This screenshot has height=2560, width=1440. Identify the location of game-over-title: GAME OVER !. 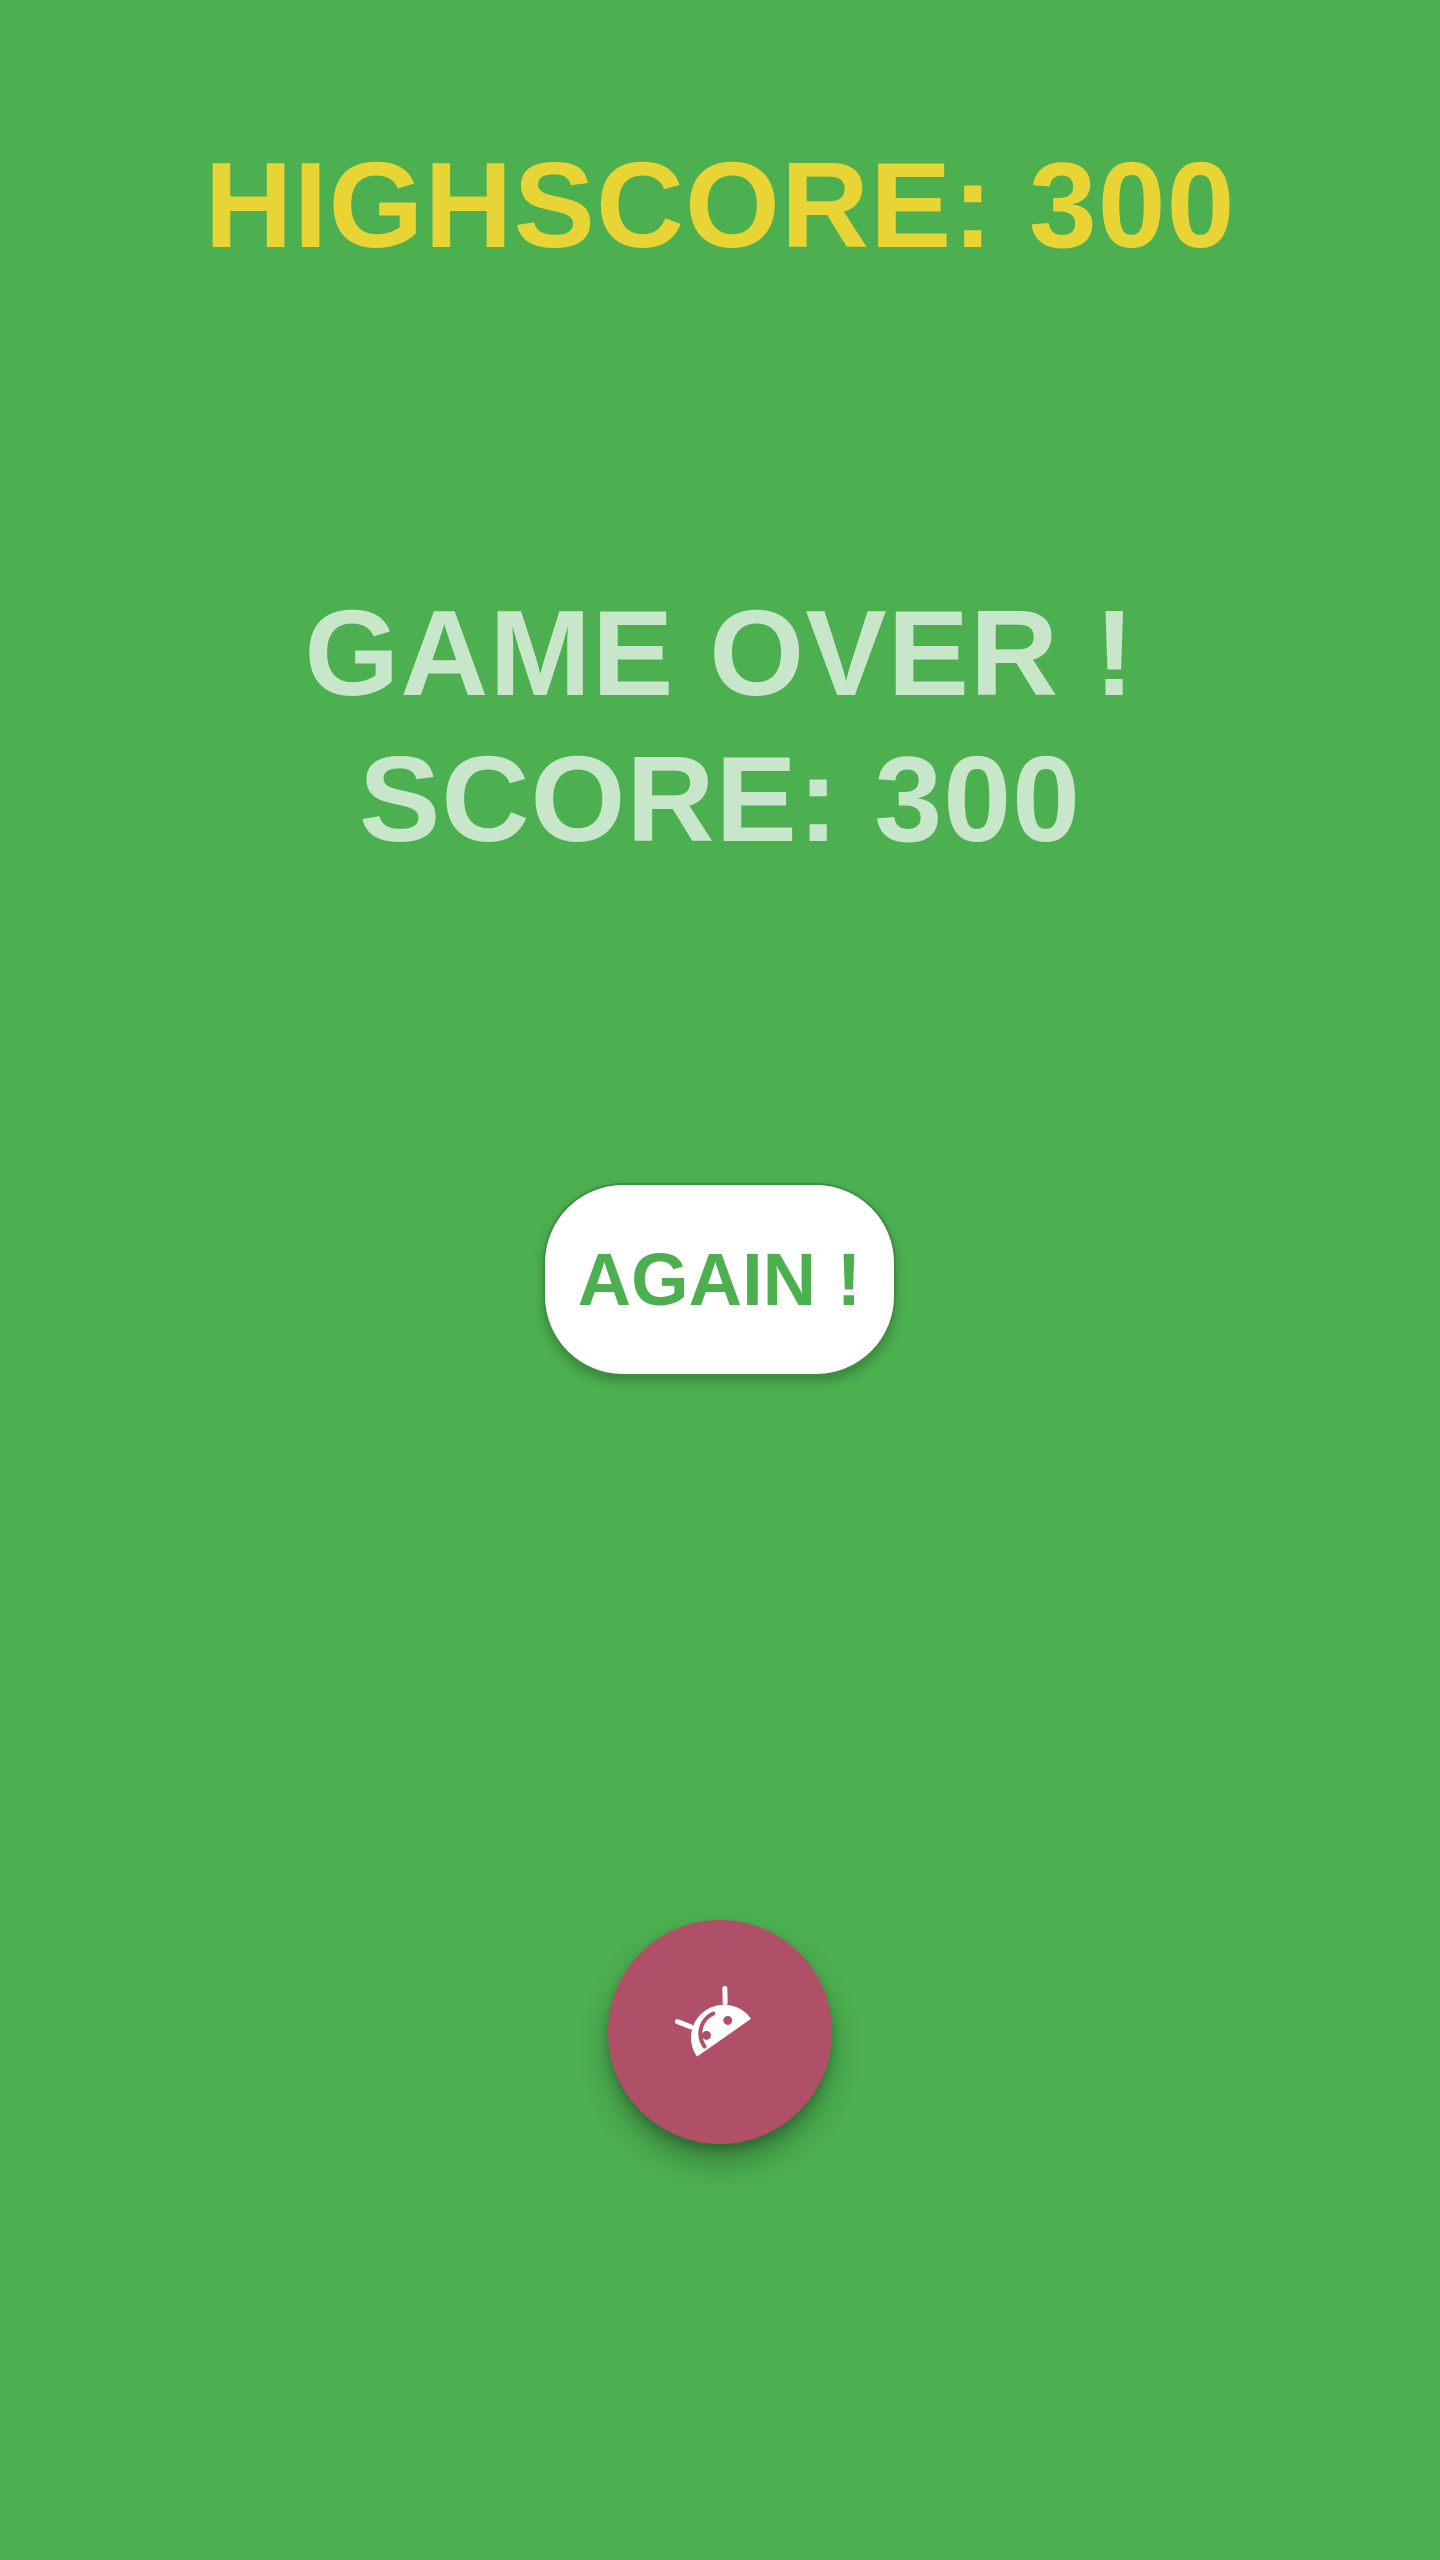
(720, 653).